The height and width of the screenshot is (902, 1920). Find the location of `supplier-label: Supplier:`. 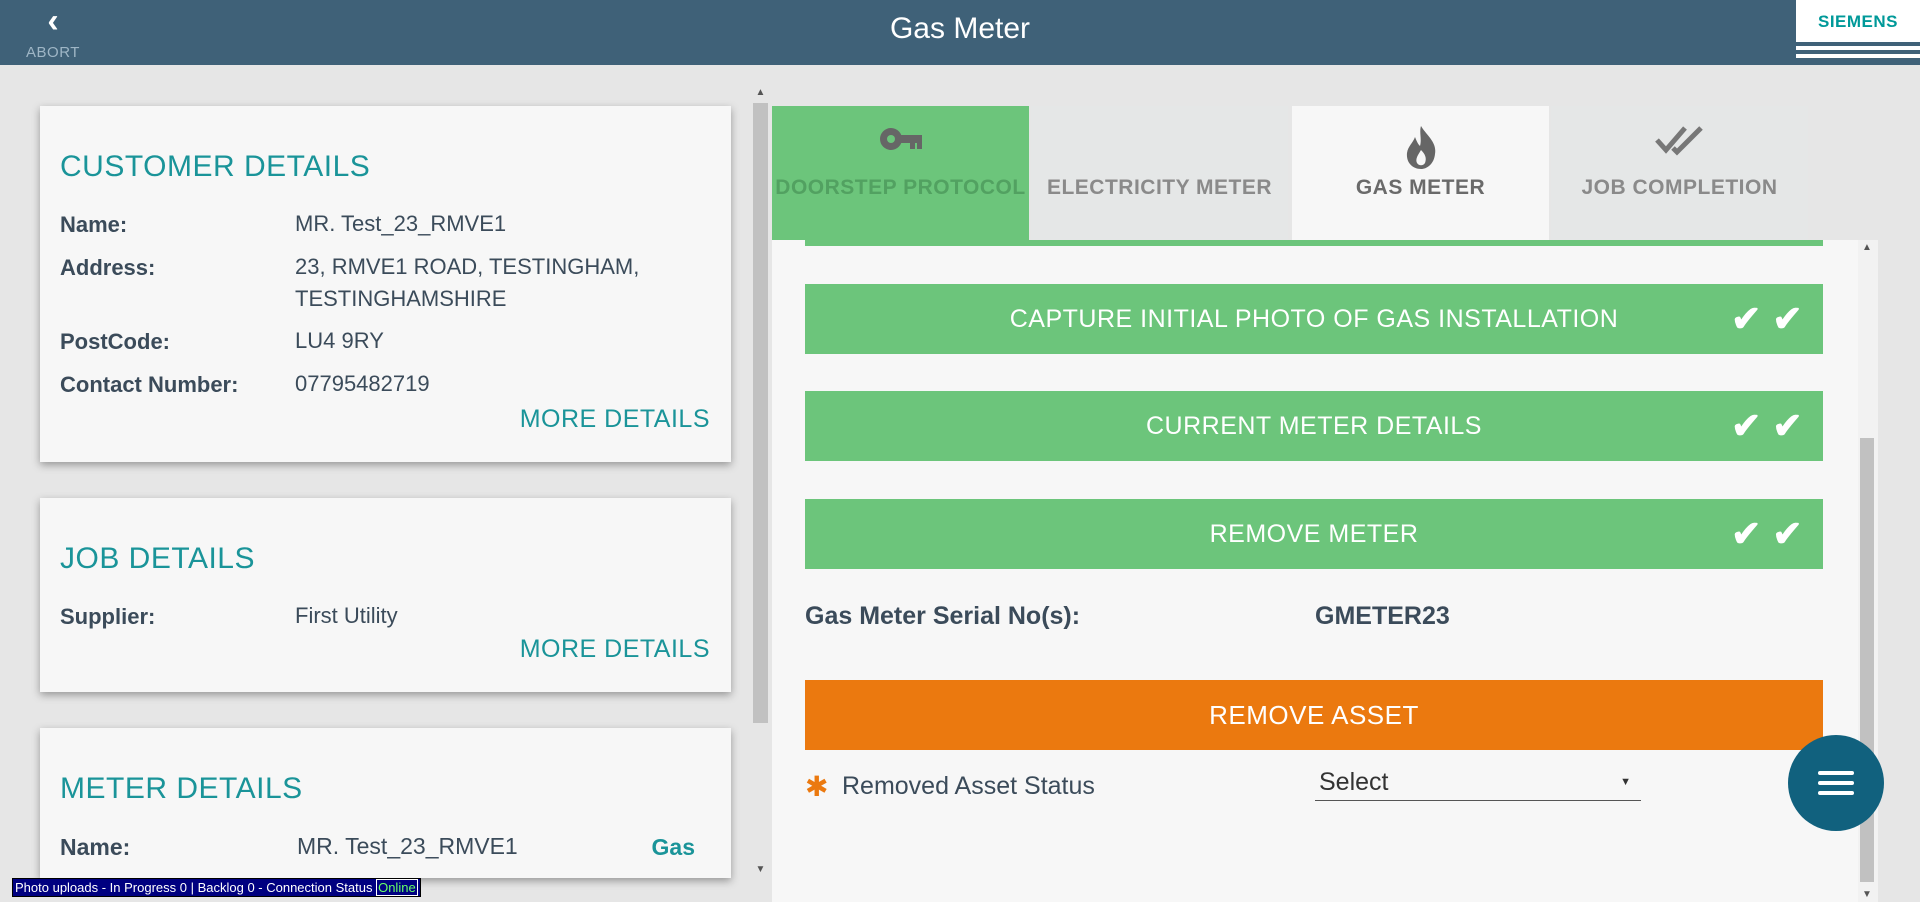

supplier-label: Supplier: is located at coordinates (108, 616).